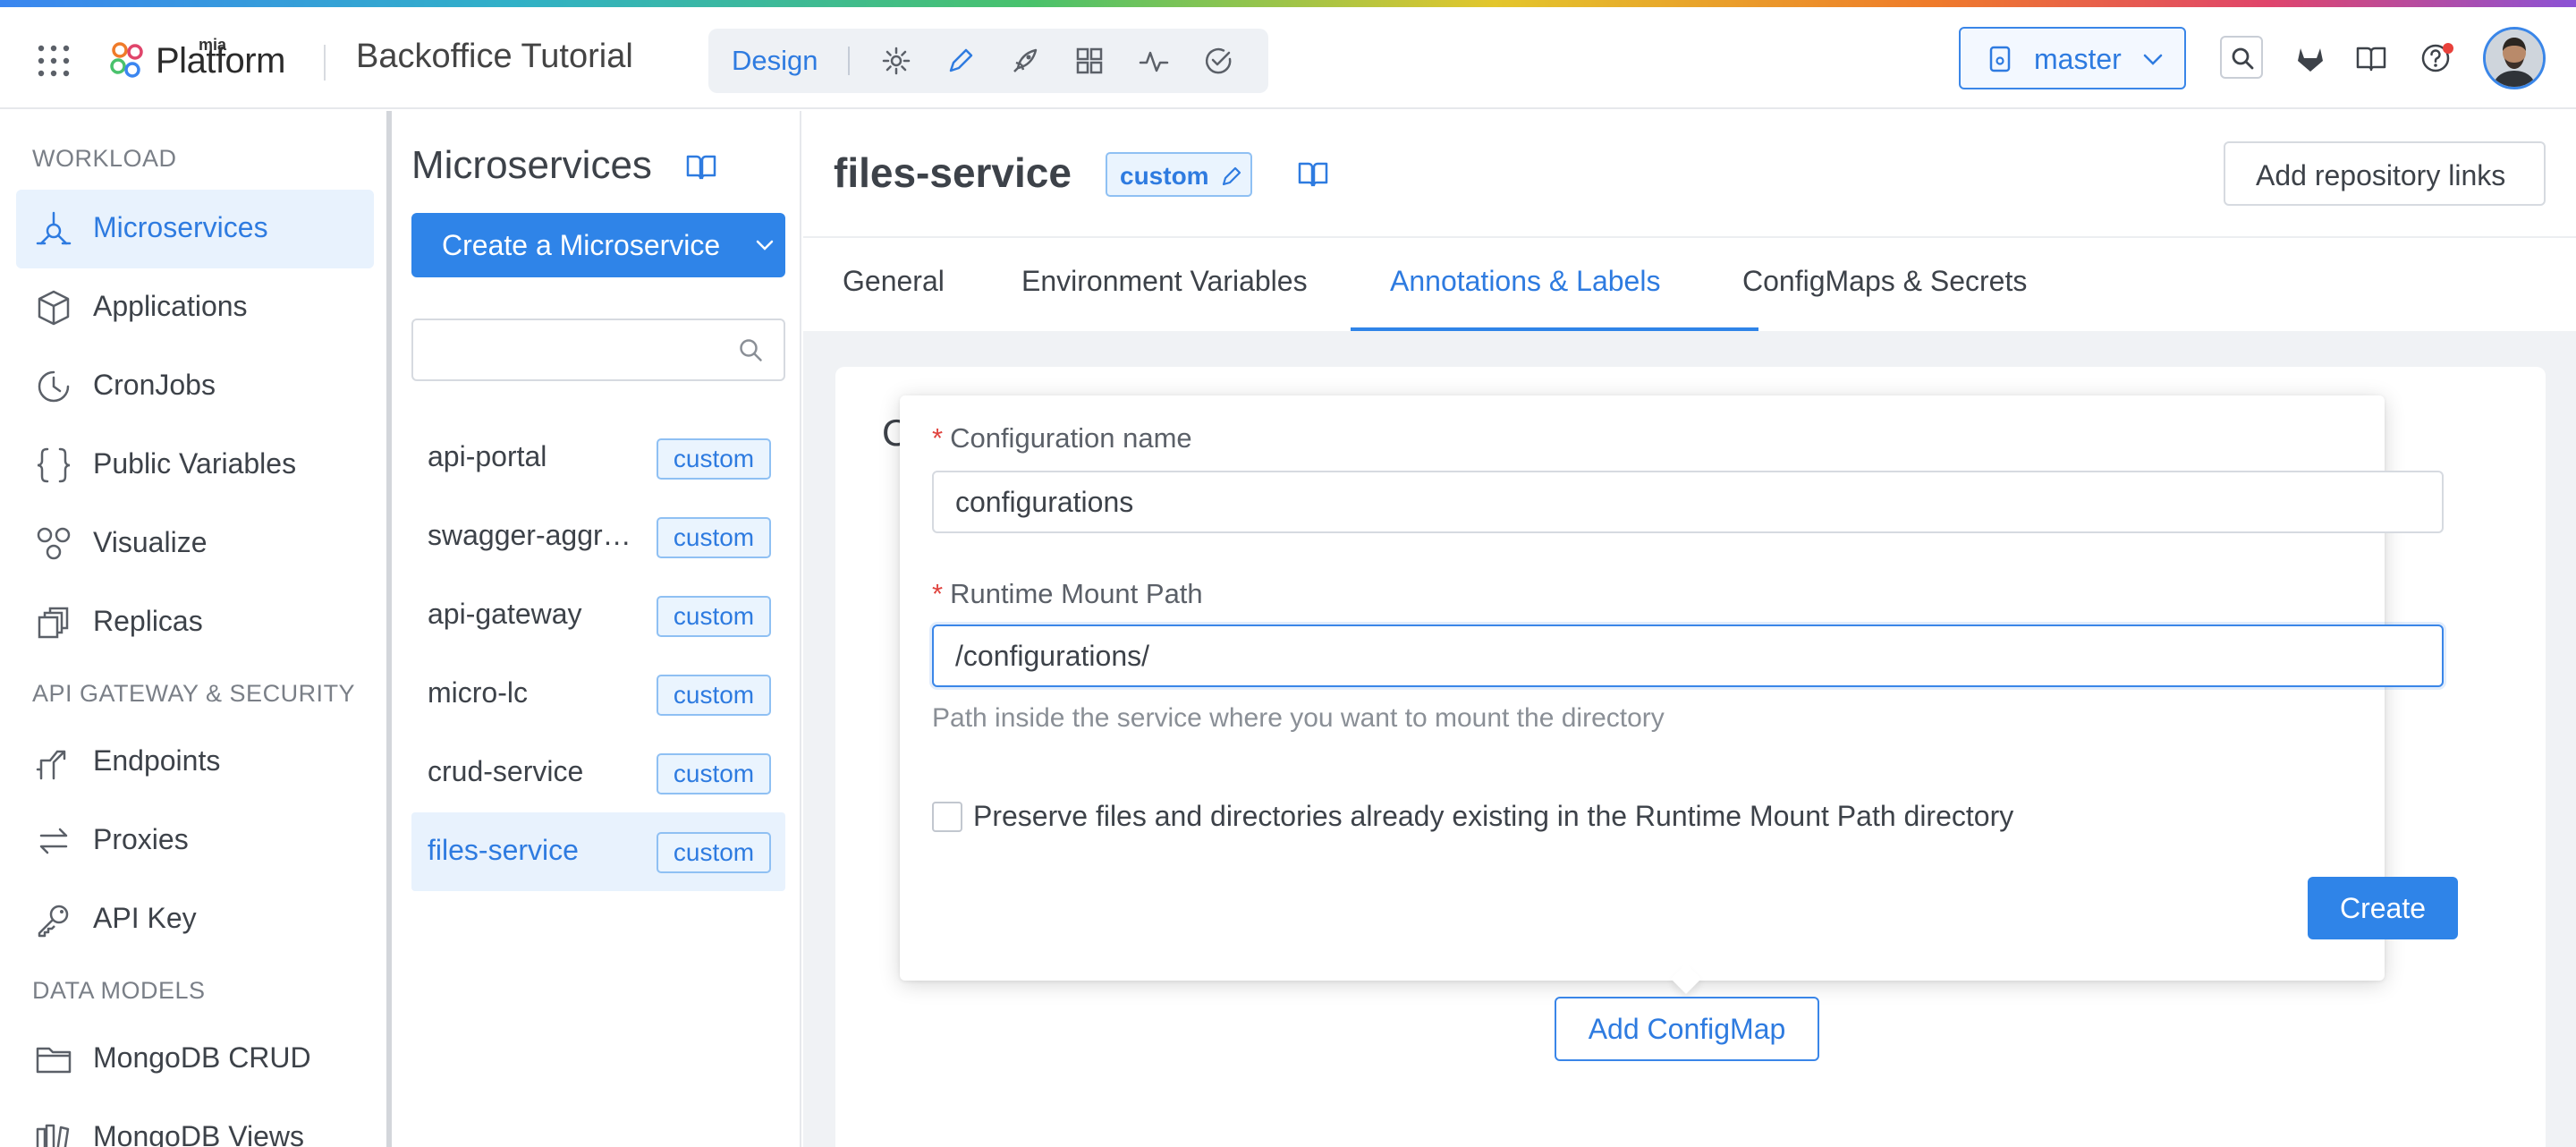 This screenshot has height=1147, width=2576. Describe the element at coordinates (126, 60) in the screenshot. I see `logo-mark-icon` at that location.